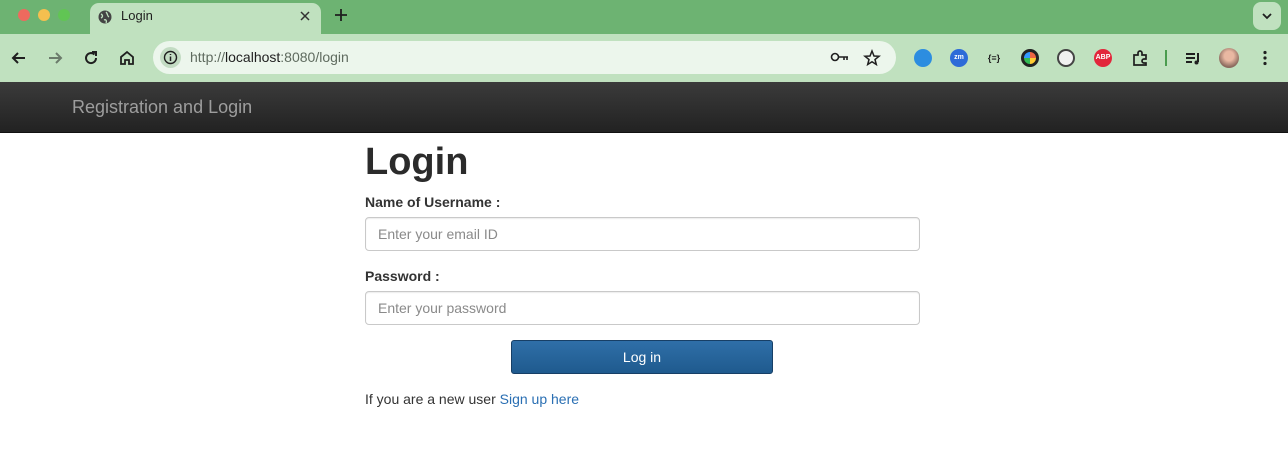  I want to click on tab-search-button, so click(1267, 16).